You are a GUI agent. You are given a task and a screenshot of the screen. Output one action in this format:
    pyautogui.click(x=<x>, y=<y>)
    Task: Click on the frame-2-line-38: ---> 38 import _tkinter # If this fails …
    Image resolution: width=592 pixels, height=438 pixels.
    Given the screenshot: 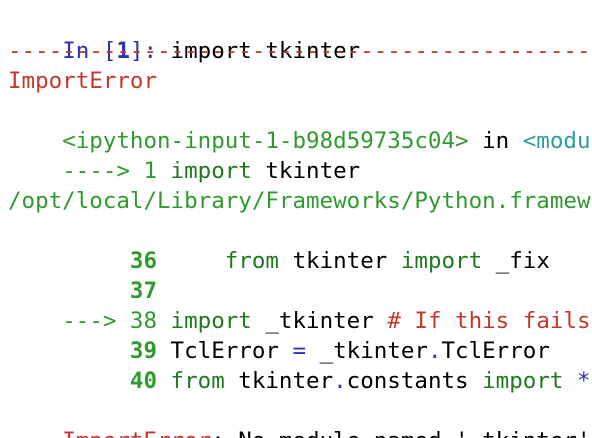 What is the action you would take?
    pyautogui.click(x=300, y=305)
    